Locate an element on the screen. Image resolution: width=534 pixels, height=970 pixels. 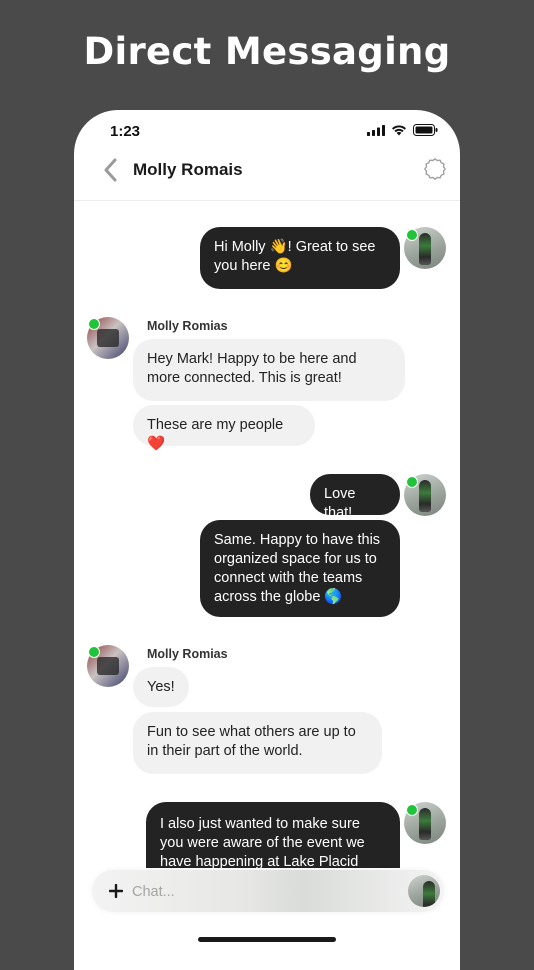
add-attachment-button is located at coordinates (116, 891).